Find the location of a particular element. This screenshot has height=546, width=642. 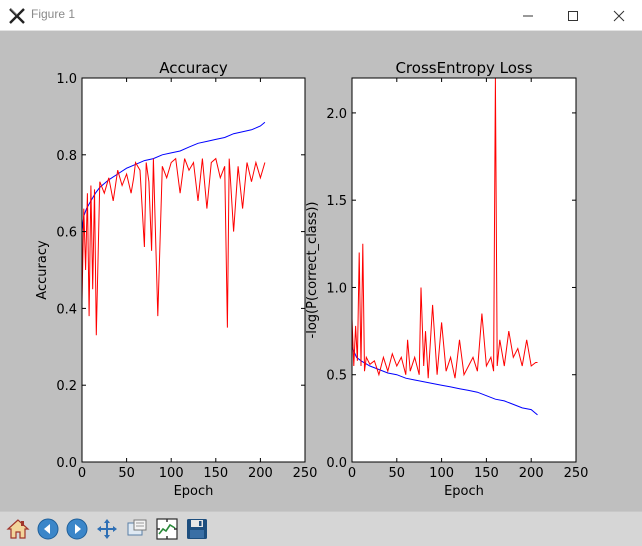

arrow-right-icon is located at coordinates (77, 529).